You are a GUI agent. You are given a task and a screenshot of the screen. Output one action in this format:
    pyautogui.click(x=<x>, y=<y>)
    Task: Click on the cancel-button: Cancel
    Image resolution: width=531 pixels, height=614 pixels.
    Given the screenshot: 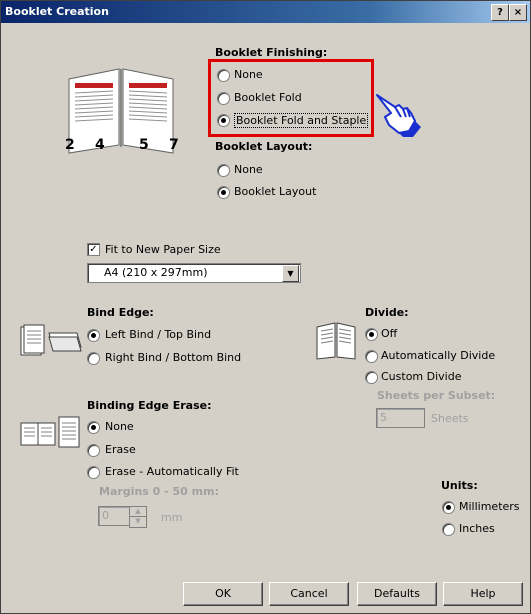 What is the action you would take?
    pyautogui.click(x=309, y=594)
    